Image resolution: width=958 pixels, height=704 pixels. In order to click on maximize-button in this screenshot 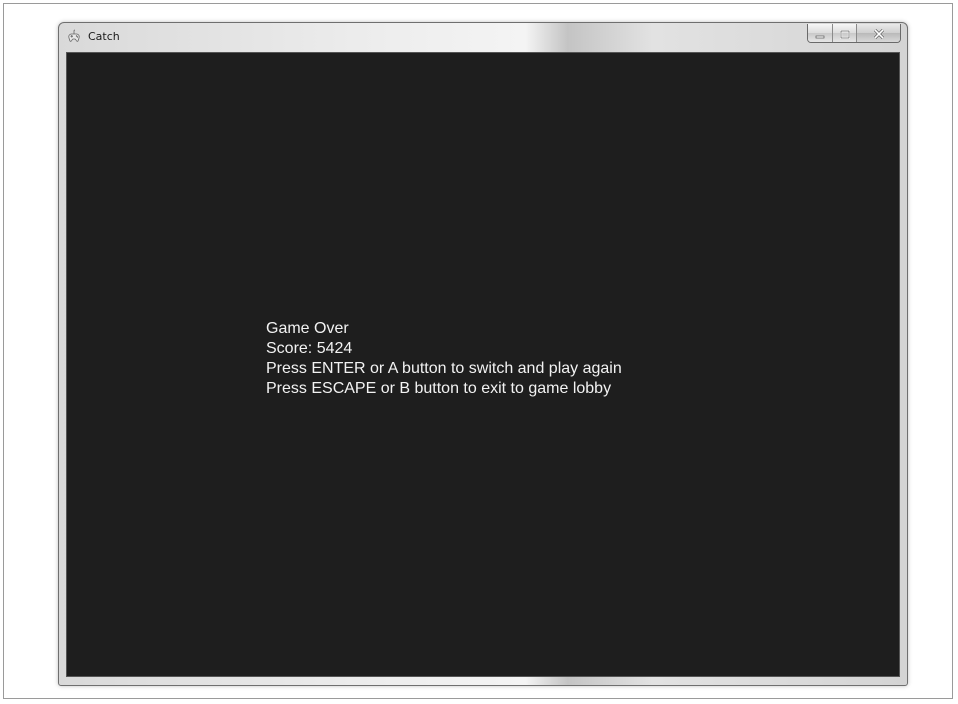, I will do `click(845, 33)`.